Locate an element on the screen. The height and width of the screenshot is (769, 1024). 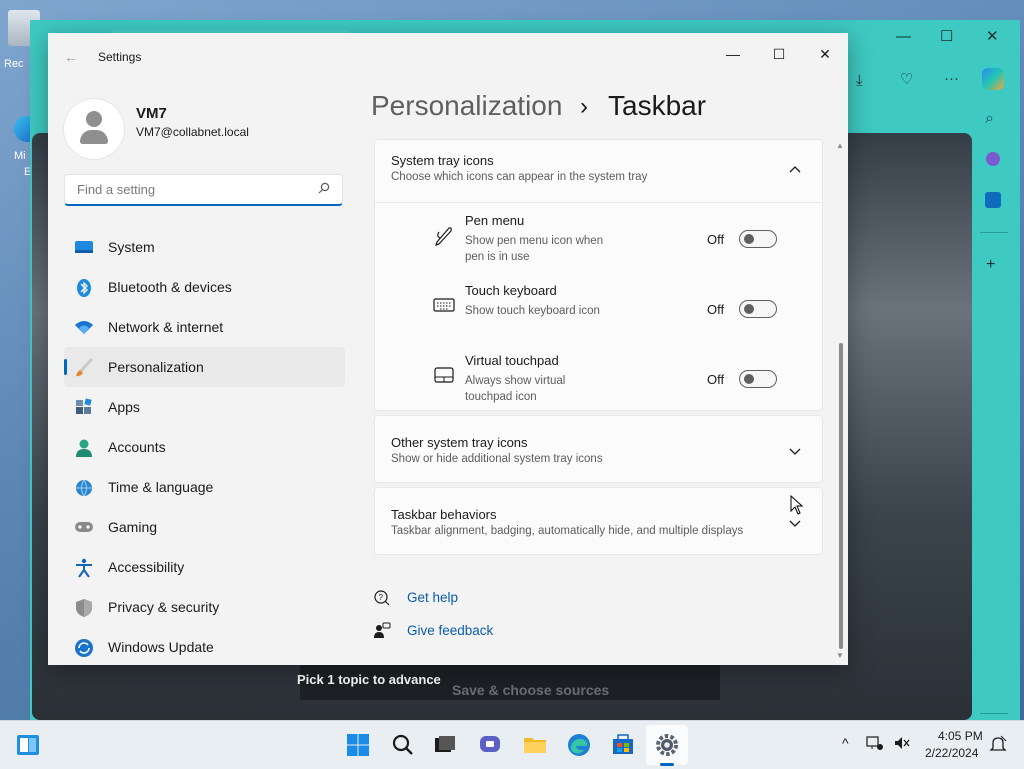
search-box is located at coordinates (203, 190).